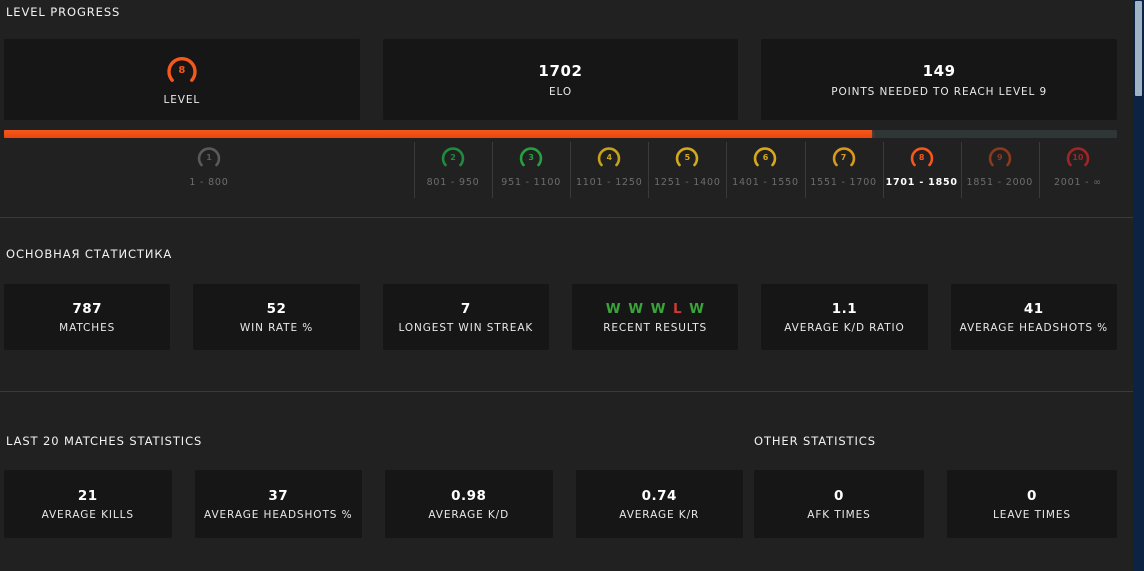 This screenshot has width=1144, height=571. I want to click on level-badge-number-10: 10, so click(1078, 157).